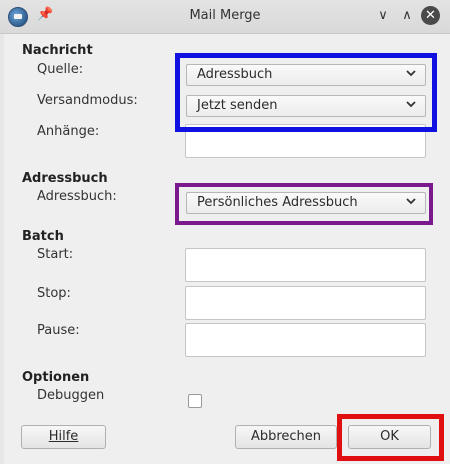 This screenshot has width=450, height=464. Describe the element at coordinates (225, 17) in the screenshot. I see `title-bar: 📌 Mail Merge ∨ ∧ ✕` at that location.